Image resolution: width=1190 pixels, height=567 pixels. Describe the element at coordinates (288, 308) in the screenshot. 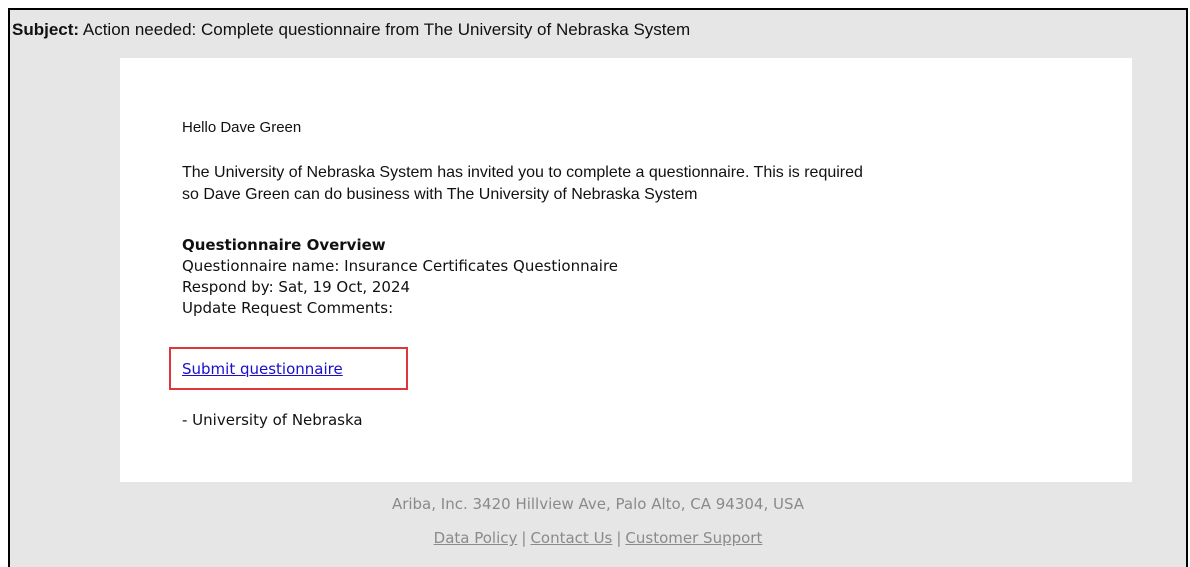

I see `update-request-comments: Update Request Comments:` at that location.